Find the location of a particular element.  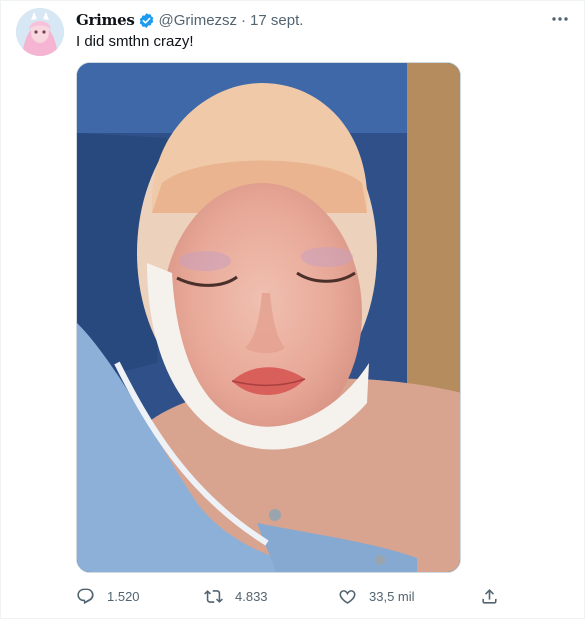

like-count: 33,5 mil is located at coordinates (392, 596).